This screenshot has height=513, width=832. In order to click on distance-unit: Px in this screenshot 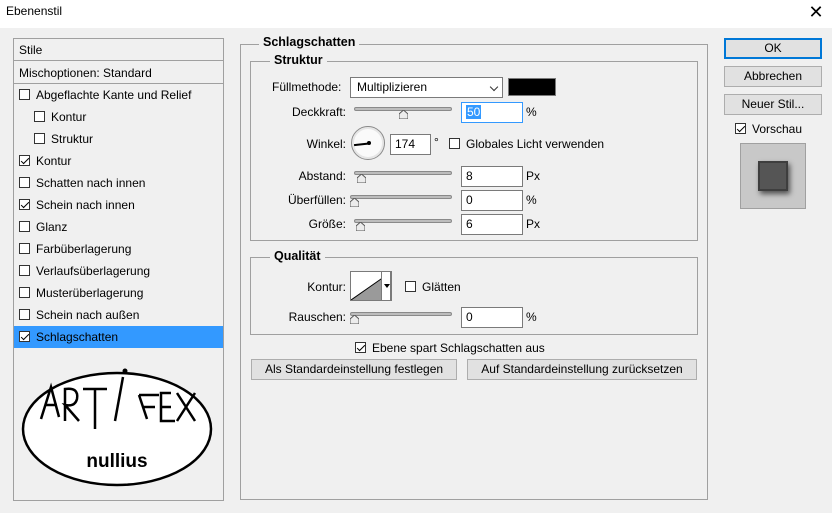, I will do `click(533, 176)`.